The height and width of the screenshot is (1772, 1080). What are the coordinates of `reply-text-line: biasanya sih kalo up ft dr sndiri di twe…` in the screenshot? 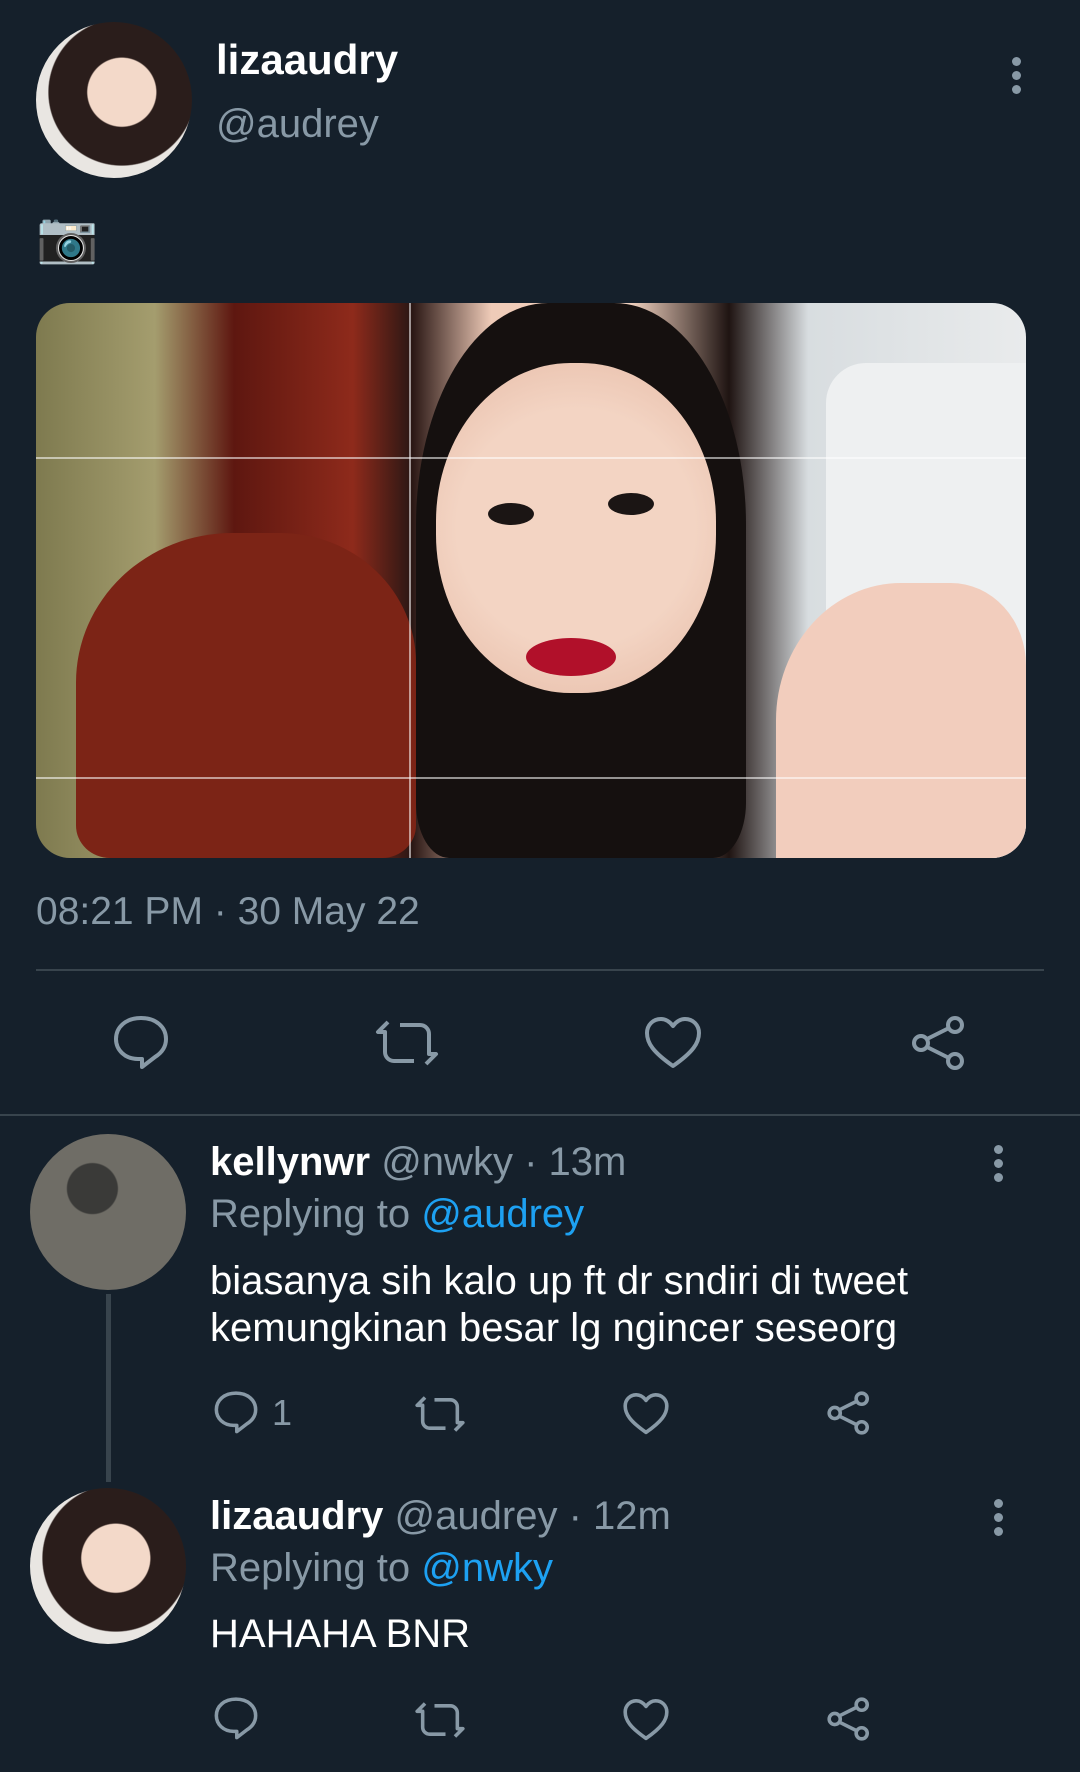 It's located at (559, 1281).